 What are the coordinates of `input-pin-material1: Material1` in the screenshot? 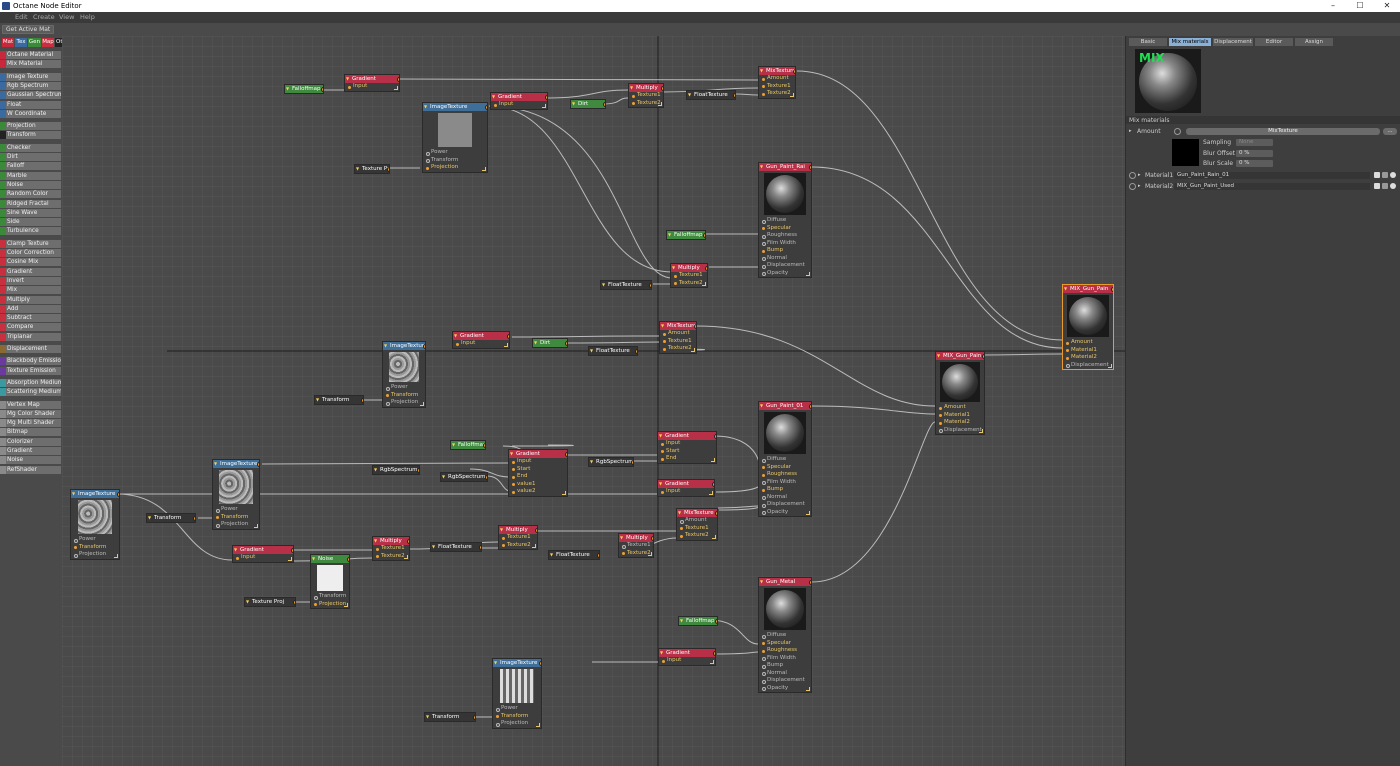 It's located at (1088, 351).